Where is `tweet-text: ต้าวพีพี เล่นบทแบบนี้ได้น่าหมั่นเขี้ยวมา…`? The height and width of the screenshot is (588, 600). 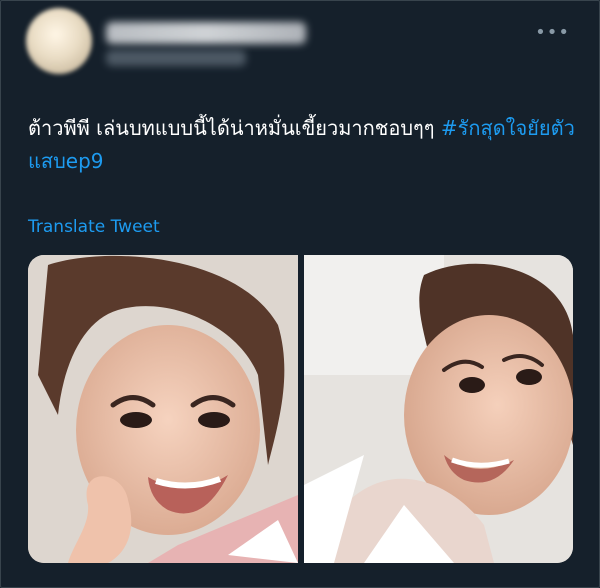 tweet-text: ต้าวพีพี เล่นบทแบบนี้ได้น่าหมั่นเขี้ยวมา… is located at coordinates (304, 145).